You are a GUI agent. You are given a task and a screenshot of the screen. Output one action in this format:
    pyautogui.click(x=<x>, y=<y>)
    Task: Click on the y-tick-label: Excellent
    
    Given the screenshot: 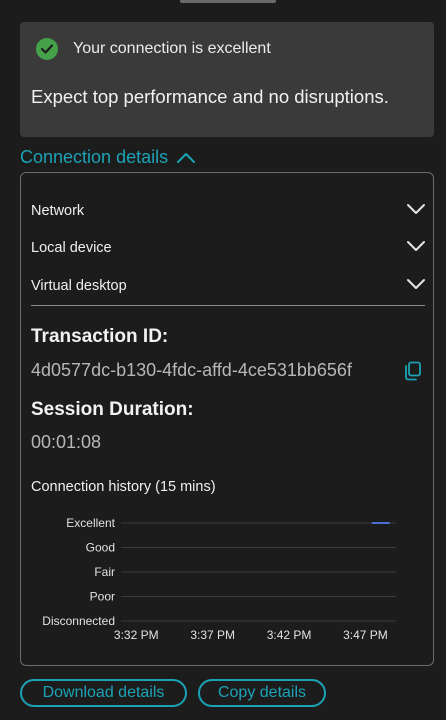 What is the action you would take?
    pyautogui.click(x=90, y=523)
    